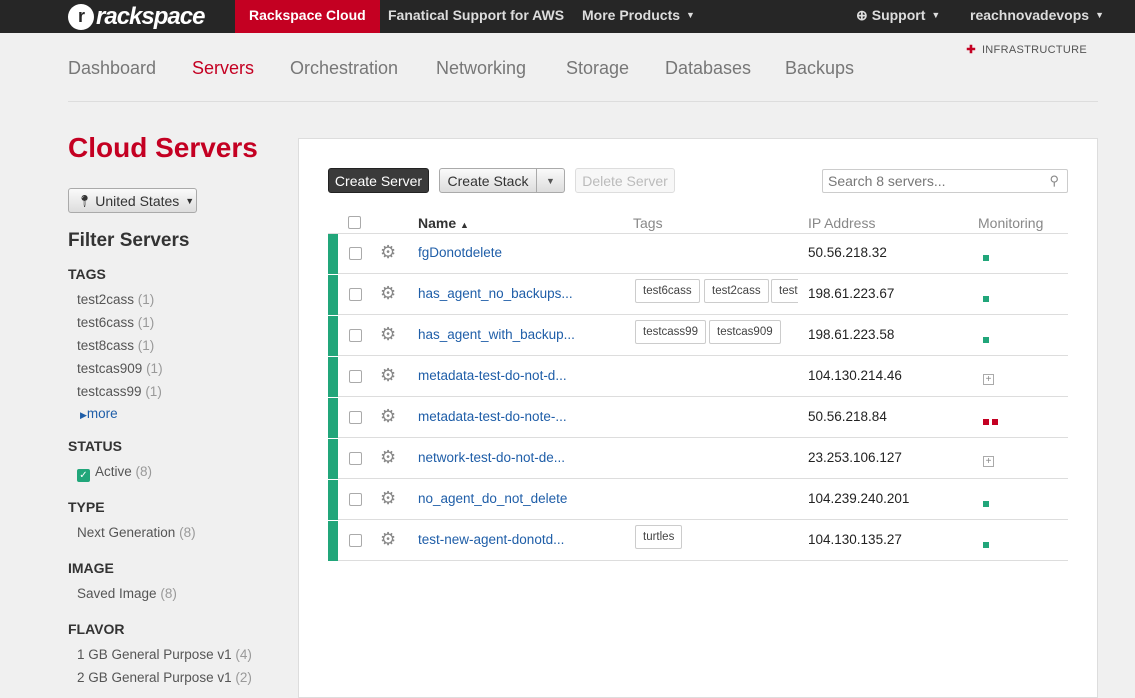 Image resolution: width=1135 pixels, height=698 pixels. I want to click on search-icon: ⚲, so click(1054, 180).